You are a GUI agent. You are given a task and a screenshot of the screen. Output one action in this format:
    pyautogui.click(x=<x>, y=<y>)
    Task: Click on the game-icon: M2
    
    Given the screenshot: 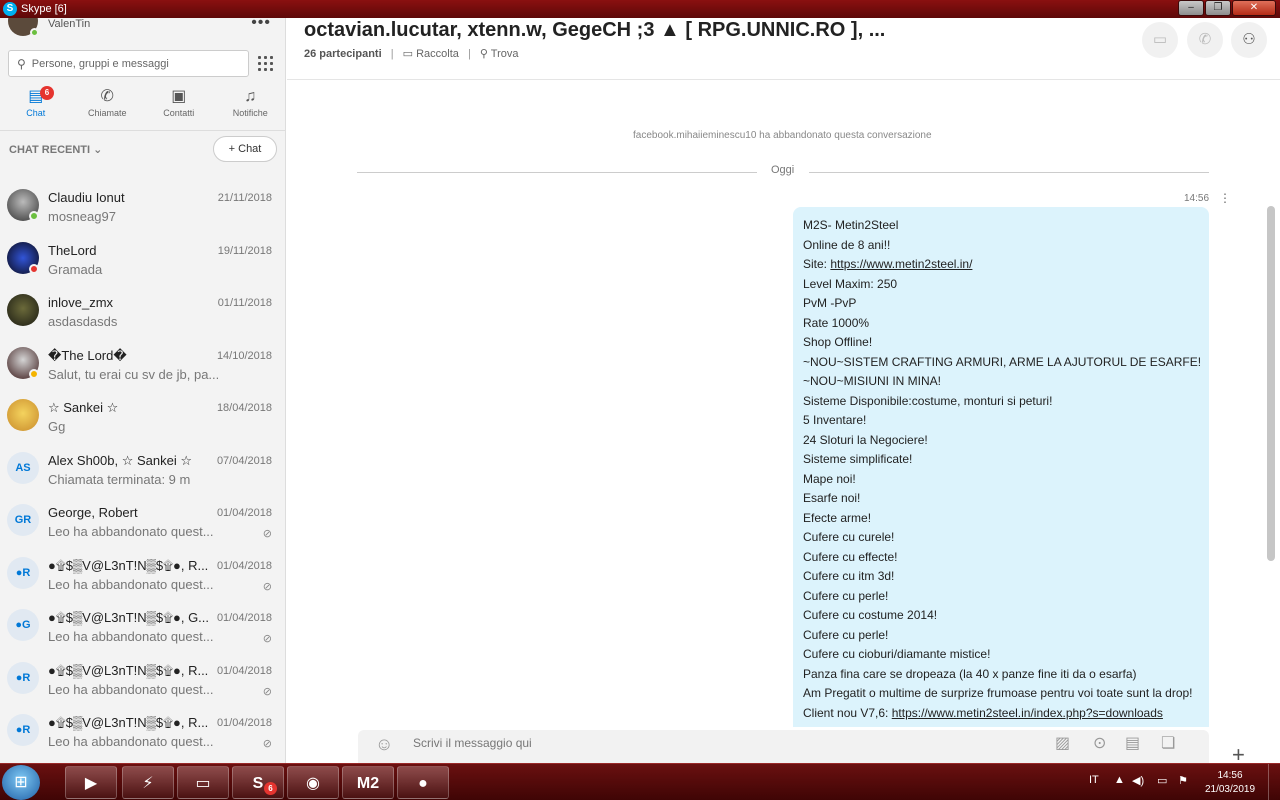 What is the action you would take?
    pyautogui.click(x=368, y=782)
    